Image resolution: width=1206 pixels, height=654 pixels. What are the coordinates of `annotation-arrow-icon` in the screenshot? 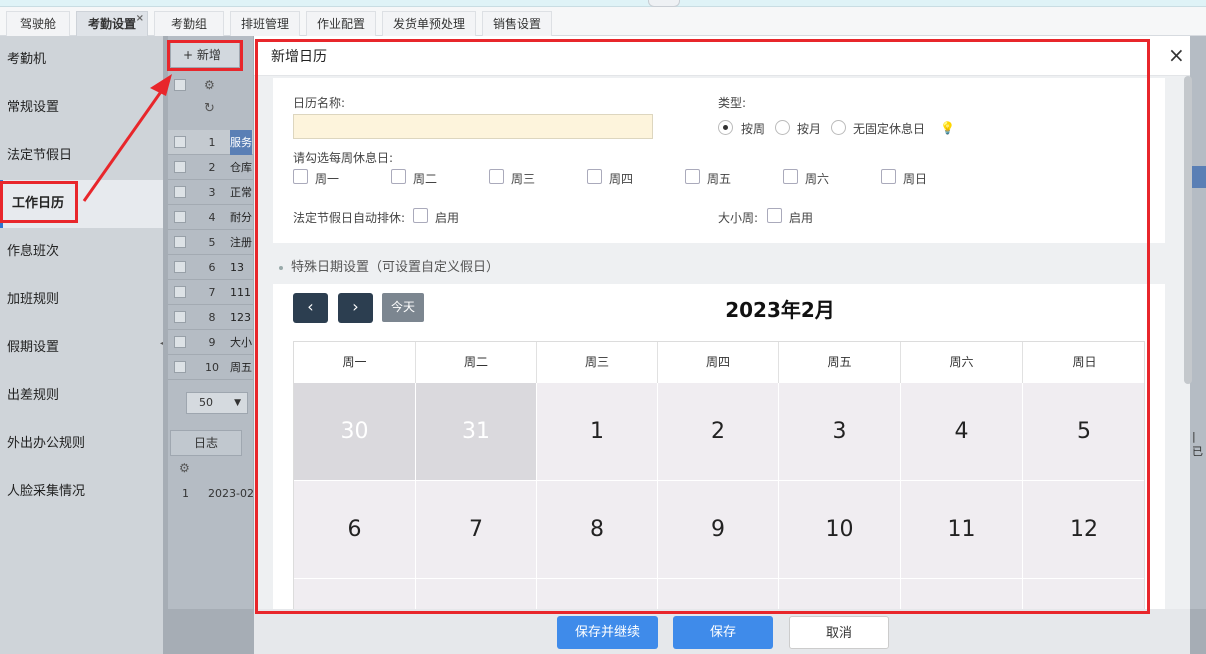 It's located at (127, 138).